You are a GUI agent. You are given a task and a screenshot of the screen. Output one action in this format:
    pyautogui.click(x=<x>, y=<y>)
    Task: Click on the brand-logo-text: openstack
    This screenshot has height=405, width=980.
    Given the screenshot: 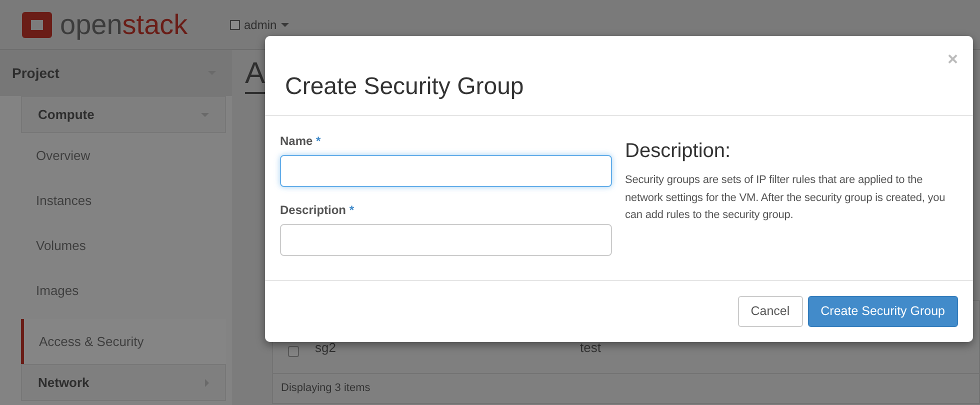 What is the action you would take?
    pyautogui.click(x=124, y=24)
    